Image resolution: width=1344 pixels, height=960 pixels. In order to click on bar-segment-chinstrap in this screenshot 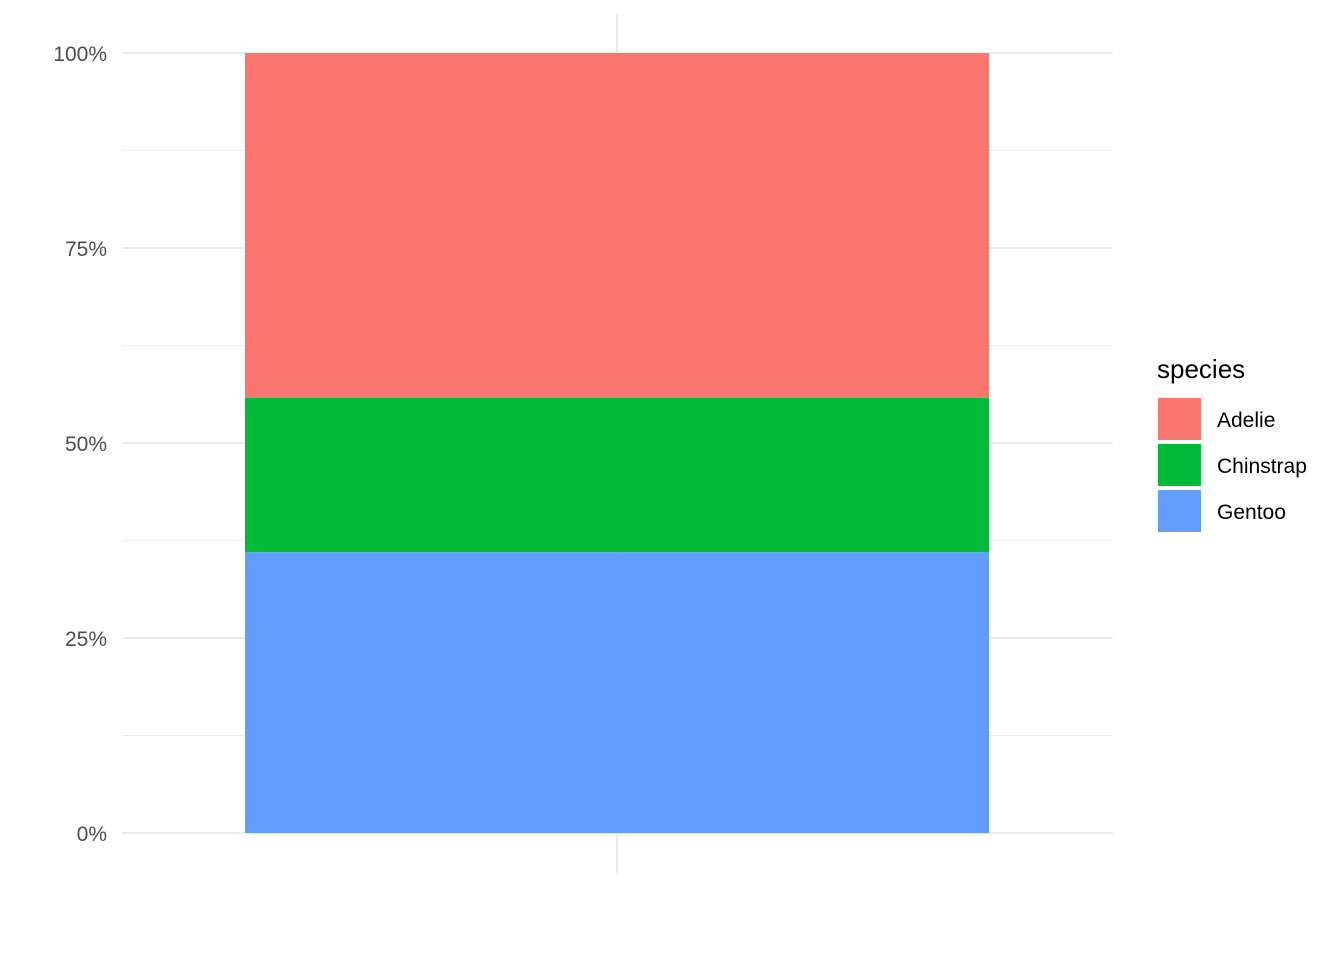, I will do `click(617, 475)`.